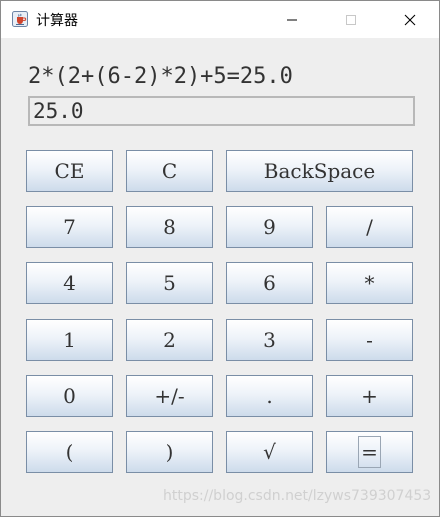  I want to click on digit-0-button: 0, so click(69, 396).